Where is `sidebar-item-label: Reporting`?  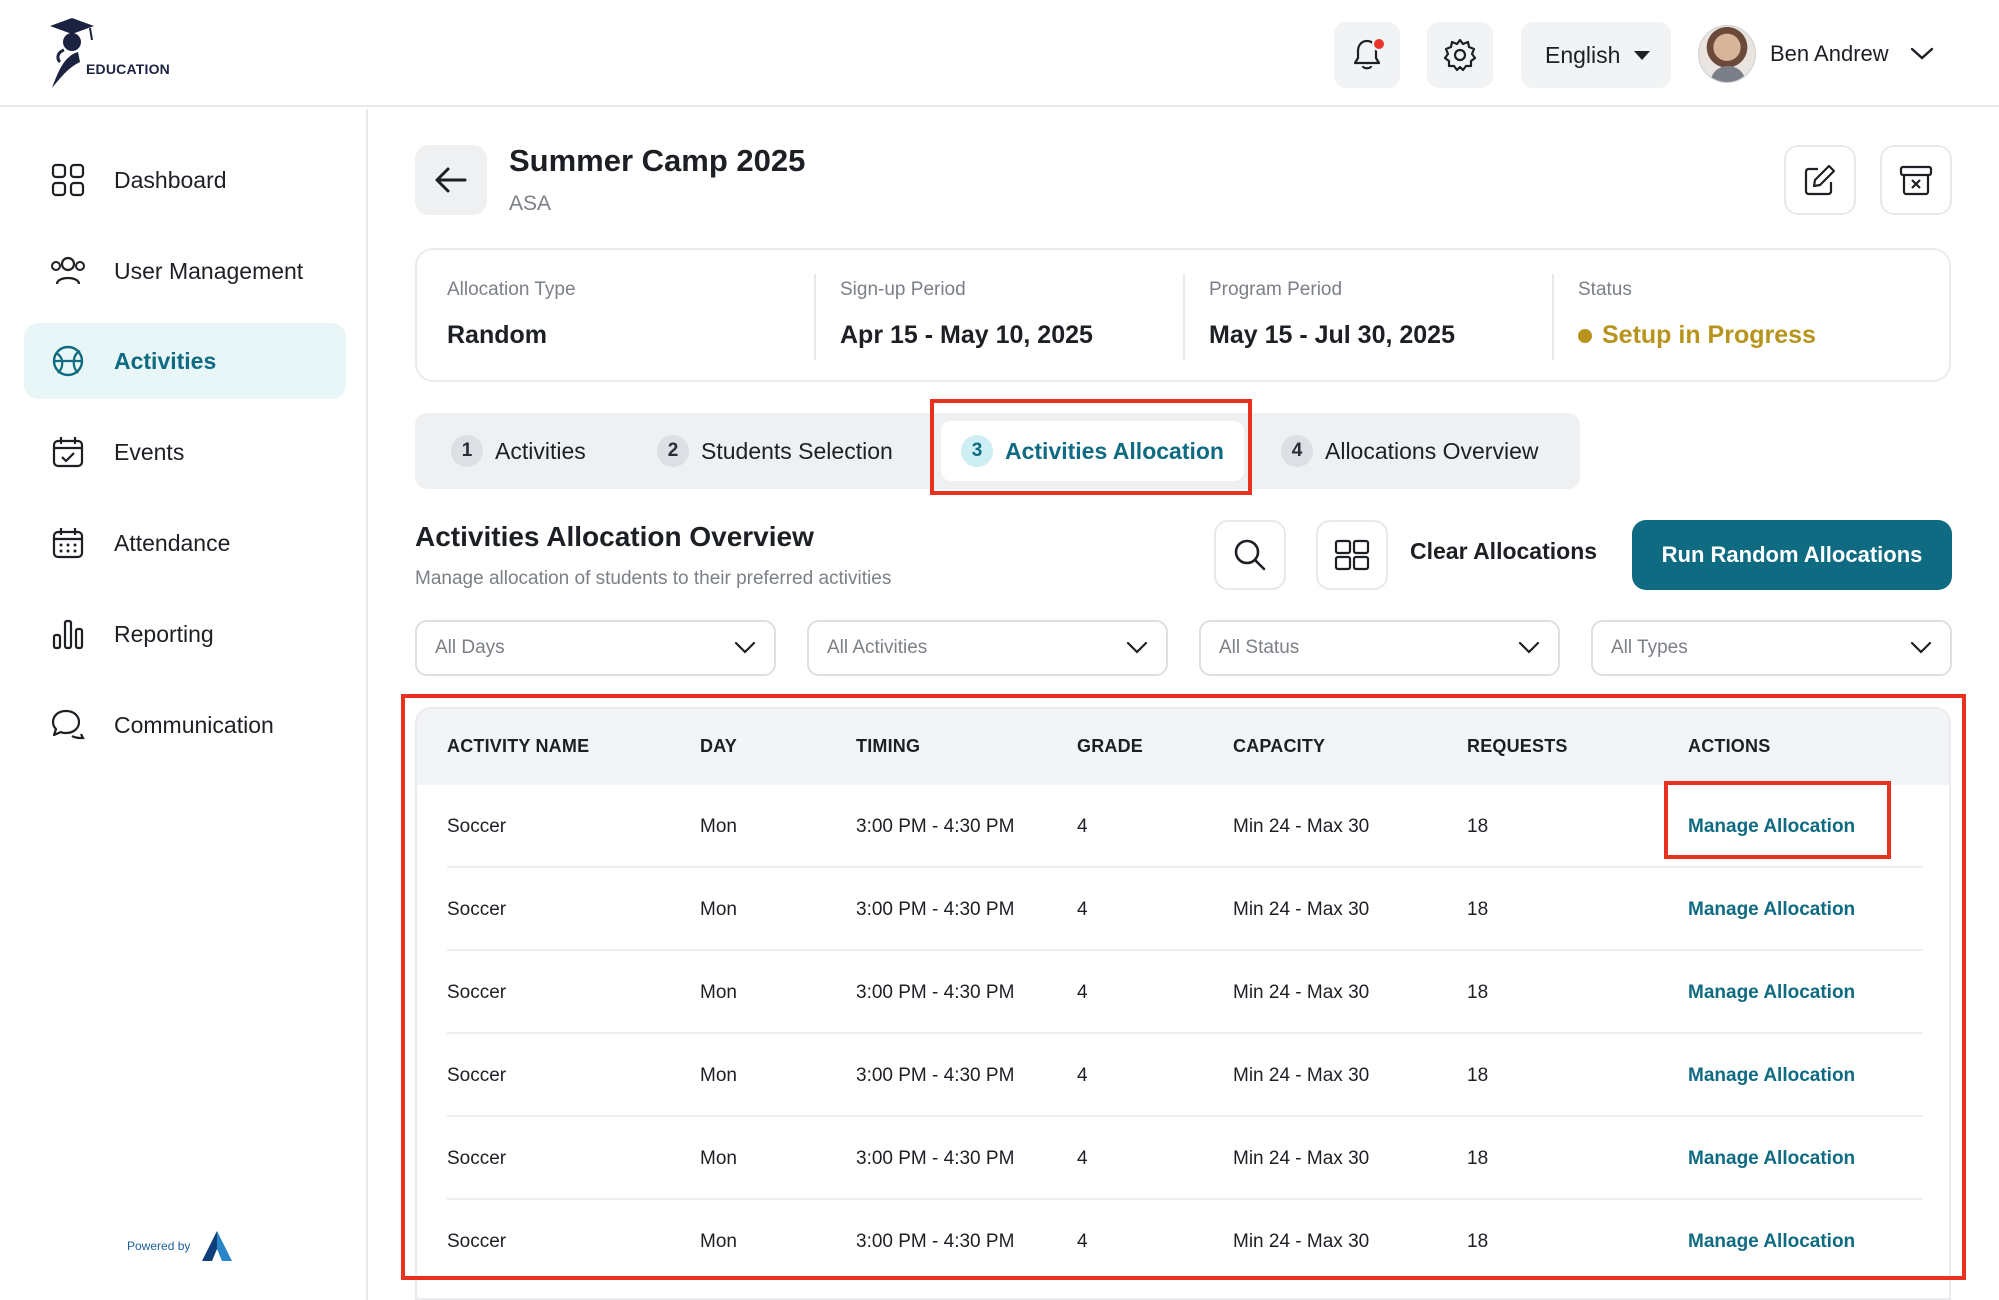
sidebar-item-label: Reporting is located at coordinates (164, 633).